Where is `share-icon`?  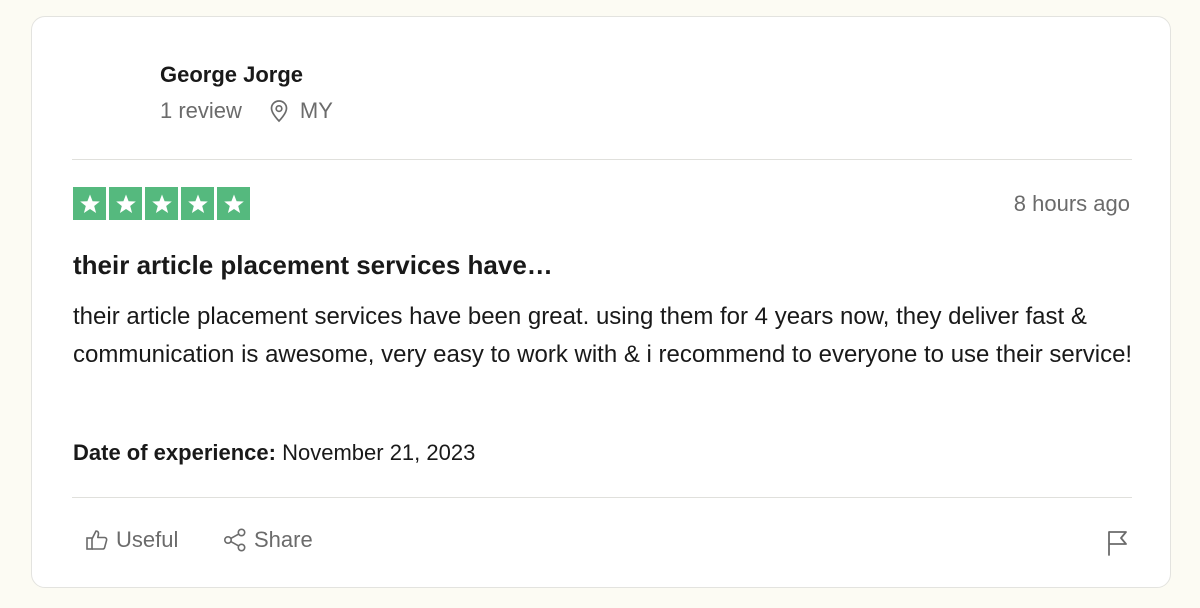 share-icon is located at coordinates (235, 540).